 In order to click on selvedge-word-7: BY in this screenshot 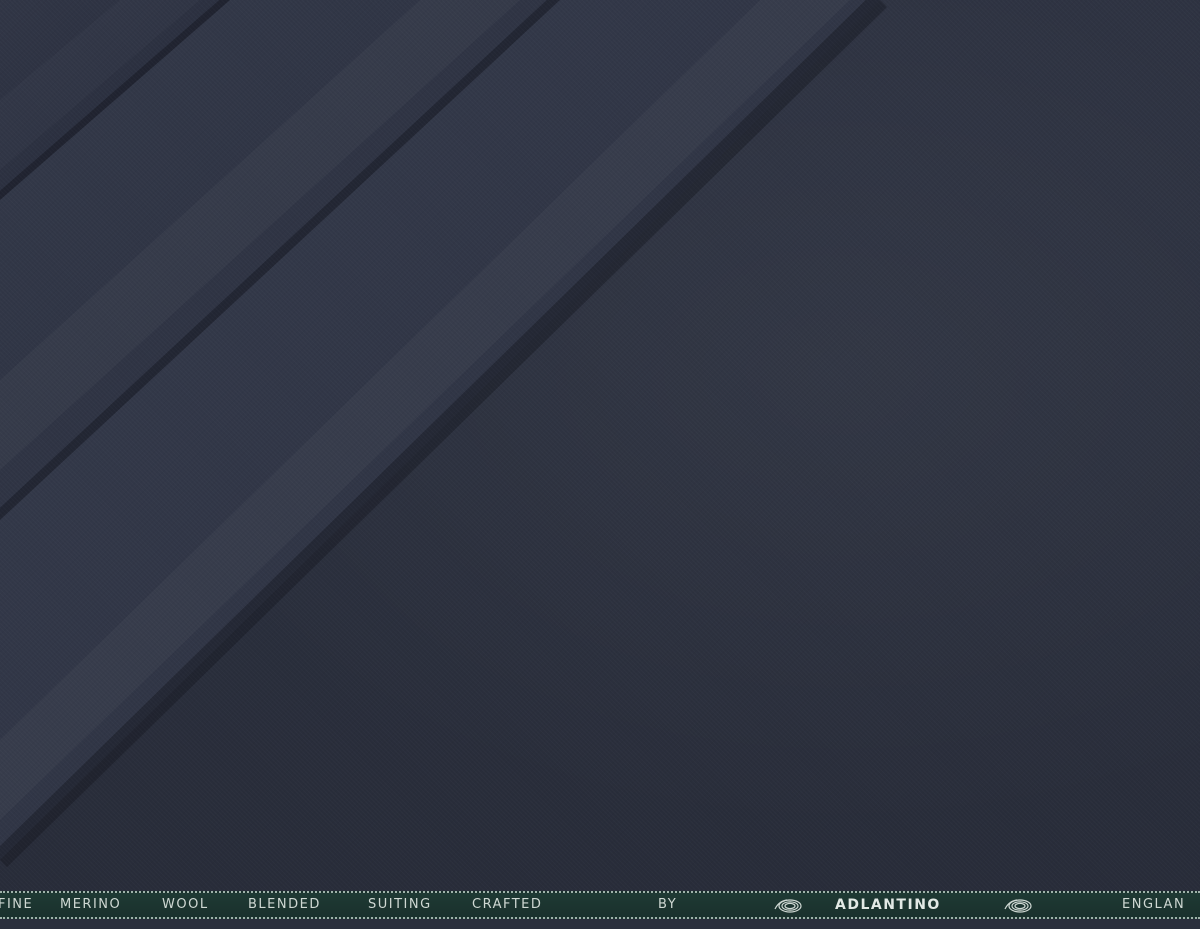, I will do `click(668, 904)`.